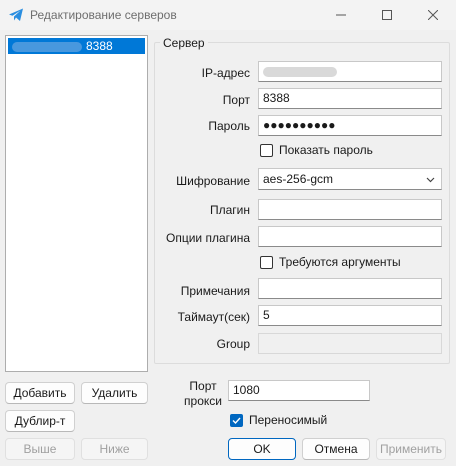  Describe the element at coordinates (350, 236) in the screenshot. I see `plugin-options-field` at that location.